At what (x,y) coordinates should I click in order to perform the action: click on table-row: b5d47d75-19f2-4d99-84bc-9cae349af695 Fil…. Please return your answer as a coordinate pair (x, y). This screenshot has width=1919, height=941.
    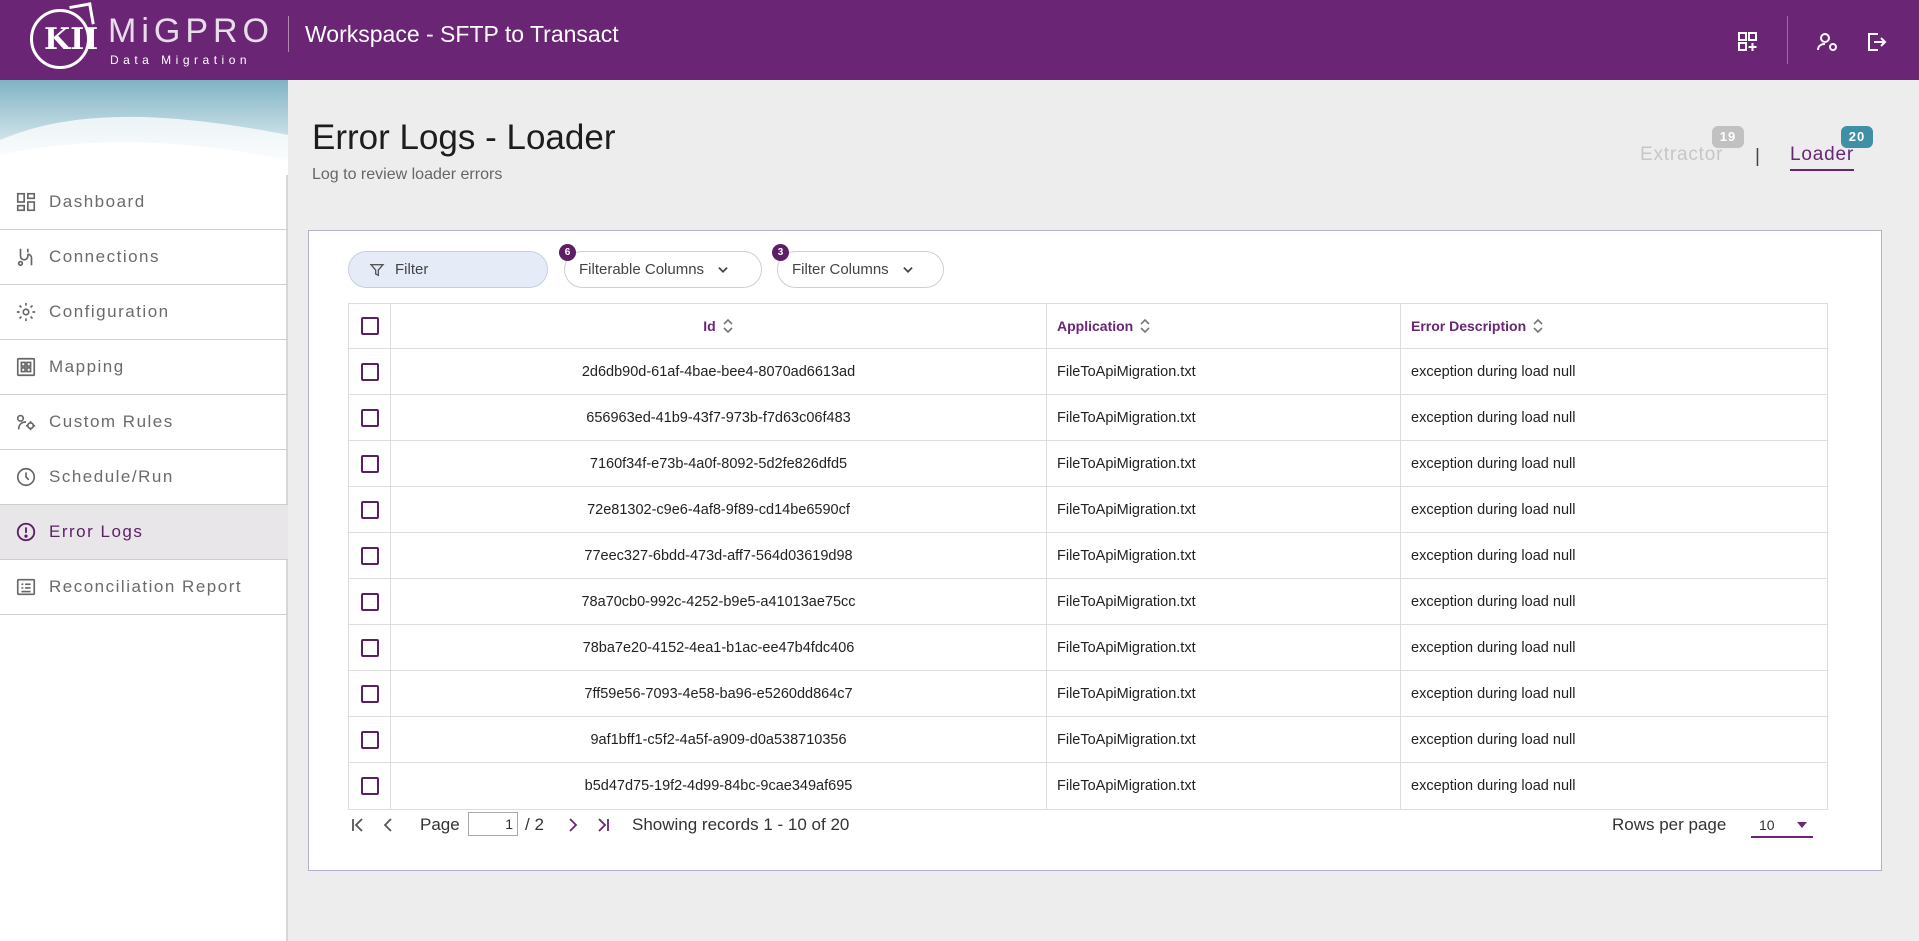
    Looking at the image, I should click on (1088, 786).